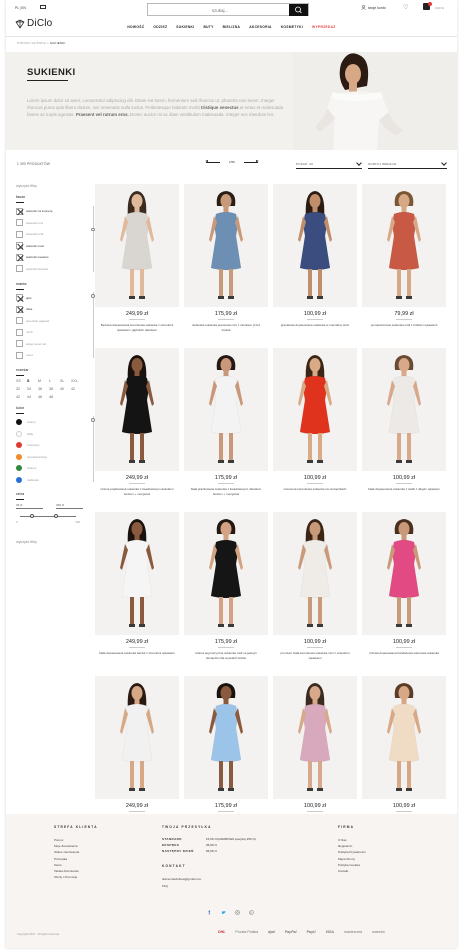 This screenshot has width=461, height=952. What do you see at coordinates (55, 480) in the screenshot?
I see `color-option: niebieski` at bounding box center [55, 480].